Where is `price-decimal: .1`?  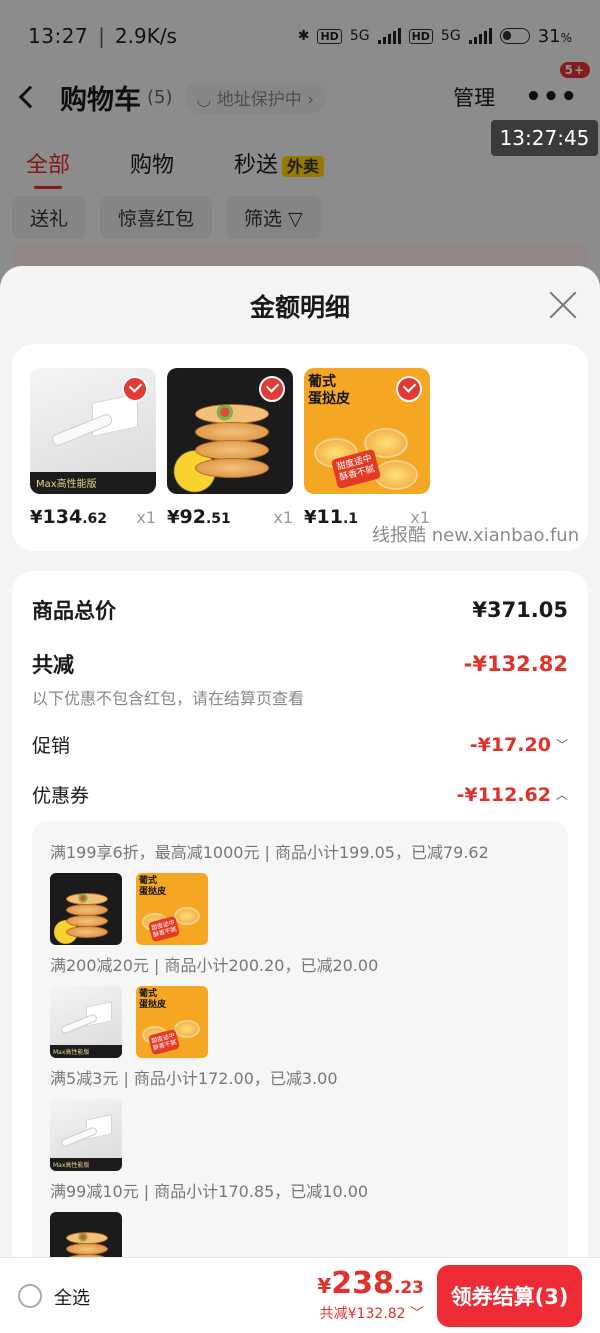
price-decimal: .1 is located at coordinates (350, 519).